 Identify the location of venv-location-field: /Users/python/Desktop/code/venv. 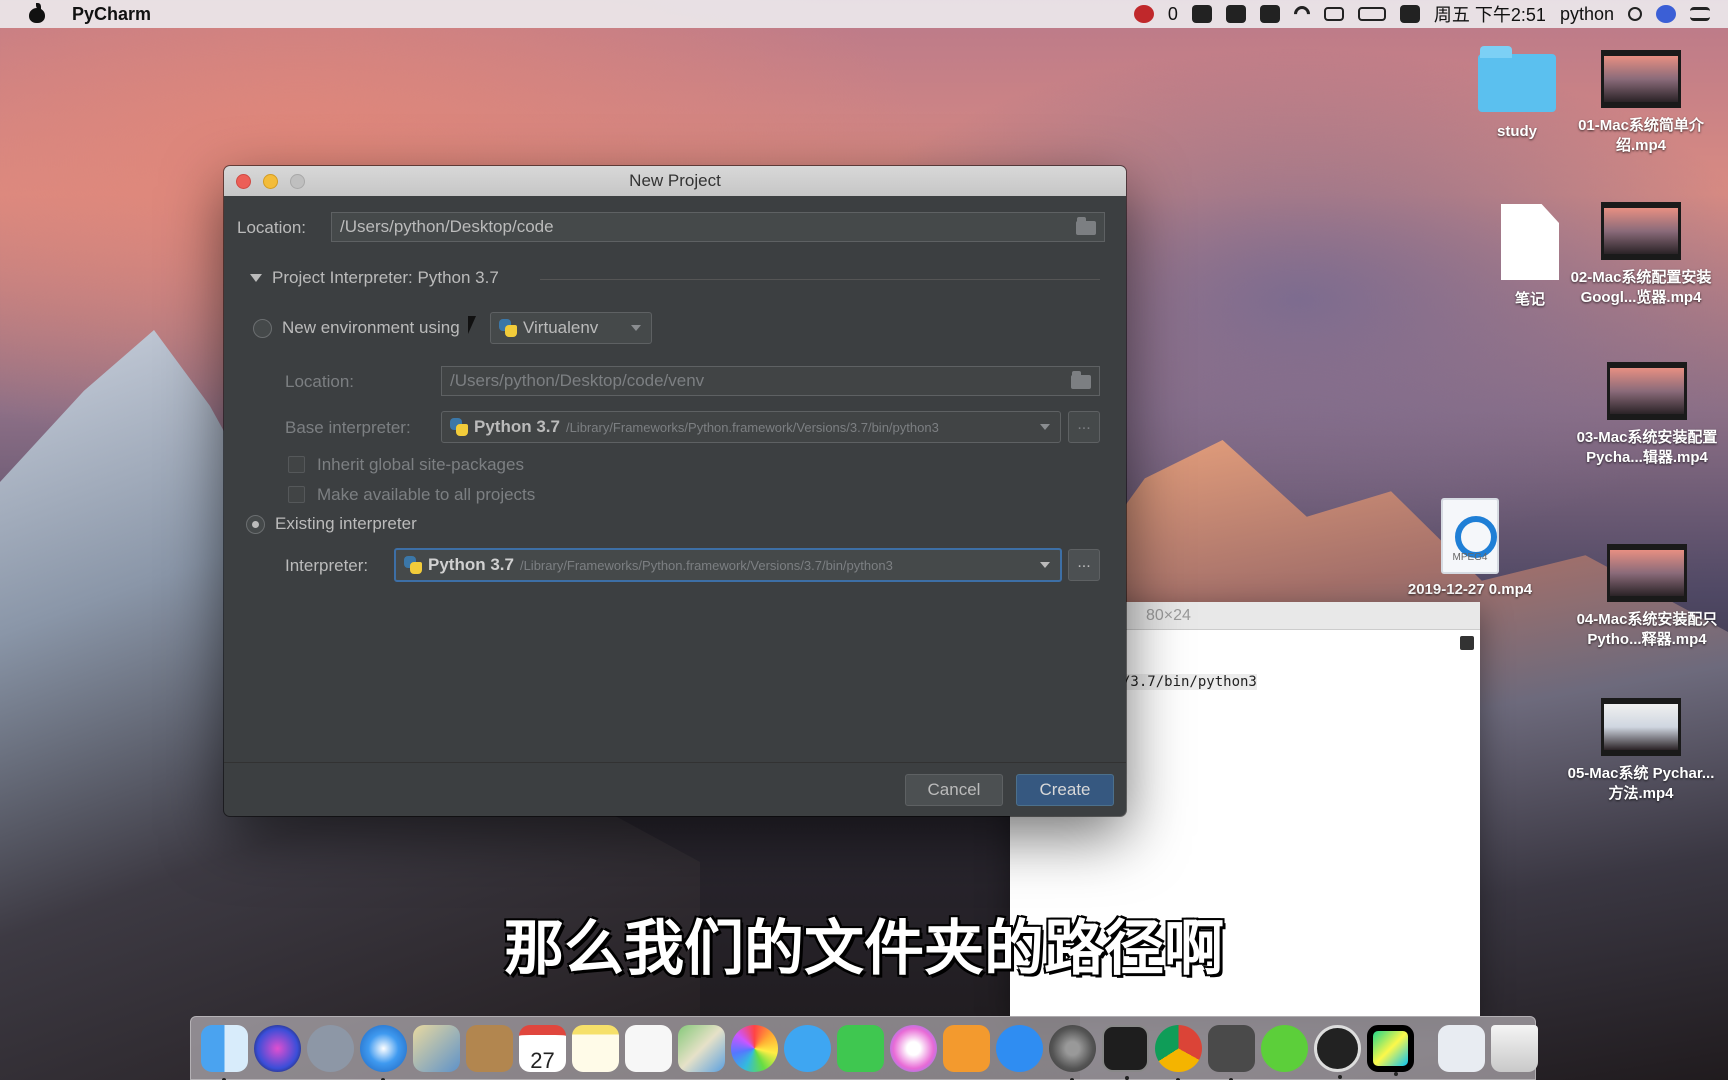
(770, 381).